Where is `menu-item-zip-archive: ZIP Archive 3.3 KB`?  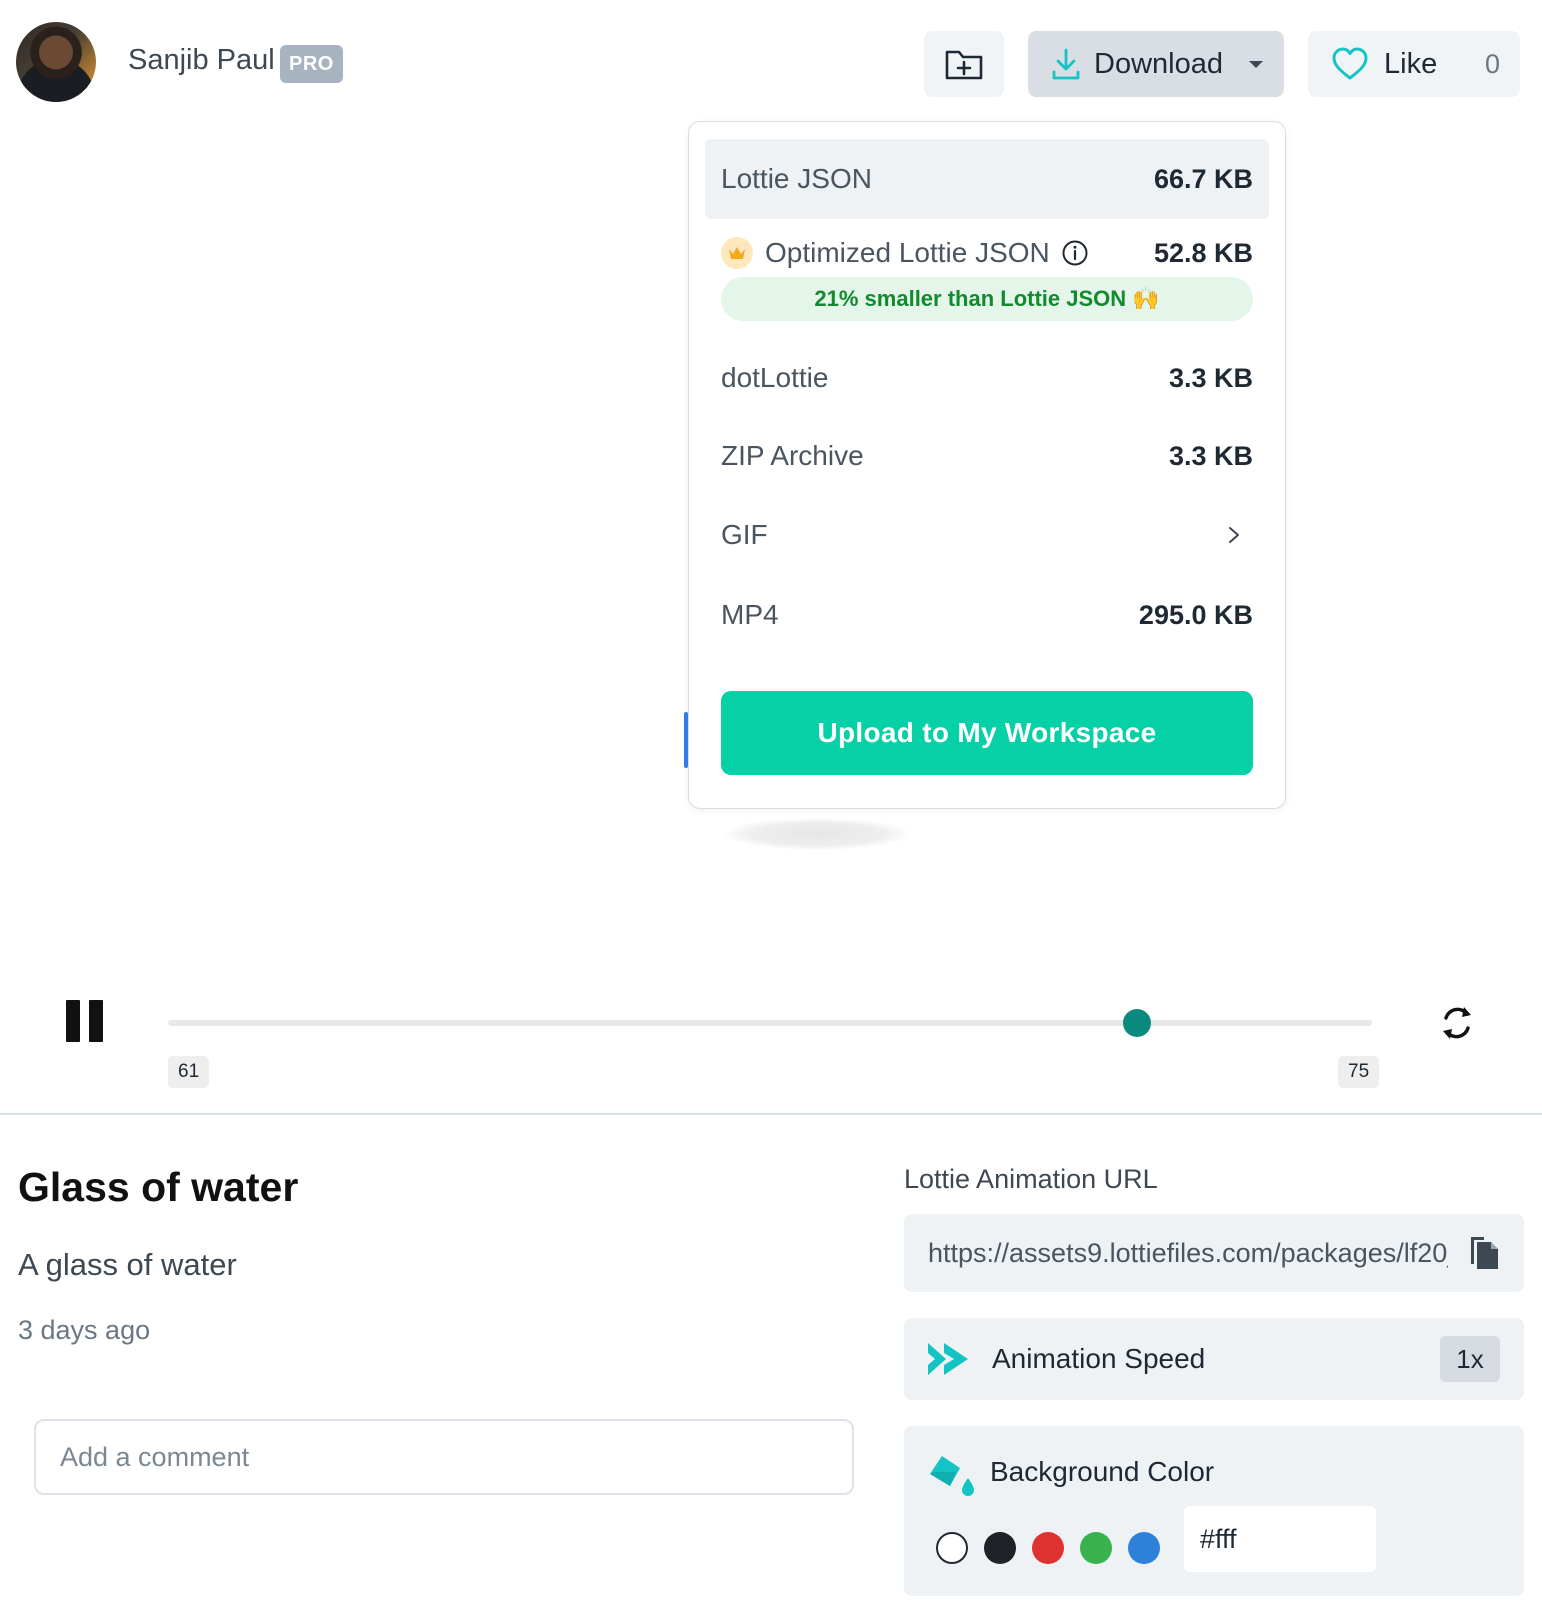
menu-item-zip-archive: ZIP Archive 3.3 KB is located at coordinates (987, 456).